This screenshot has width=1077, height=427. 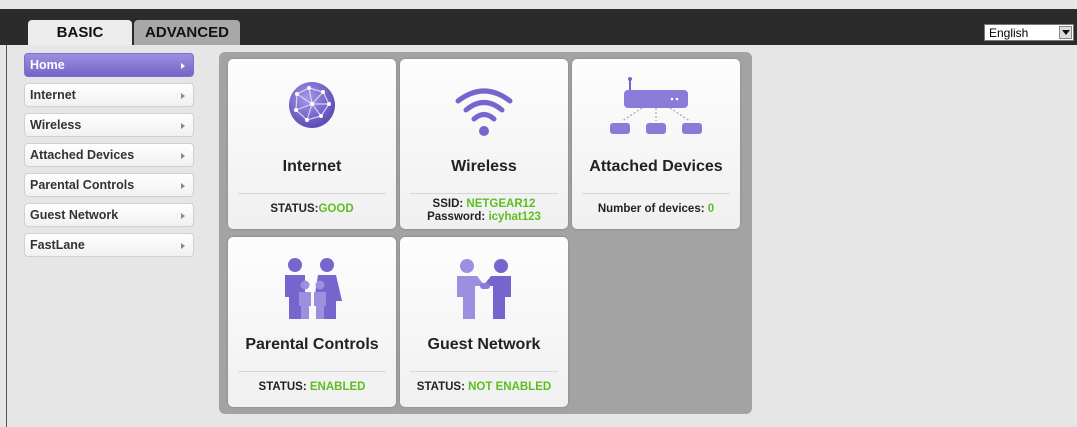 What do you see at coordinates (187, 32) in the screenshot?
I see `tab-advanced: ADVANCED` at bounding box center [187, 32].